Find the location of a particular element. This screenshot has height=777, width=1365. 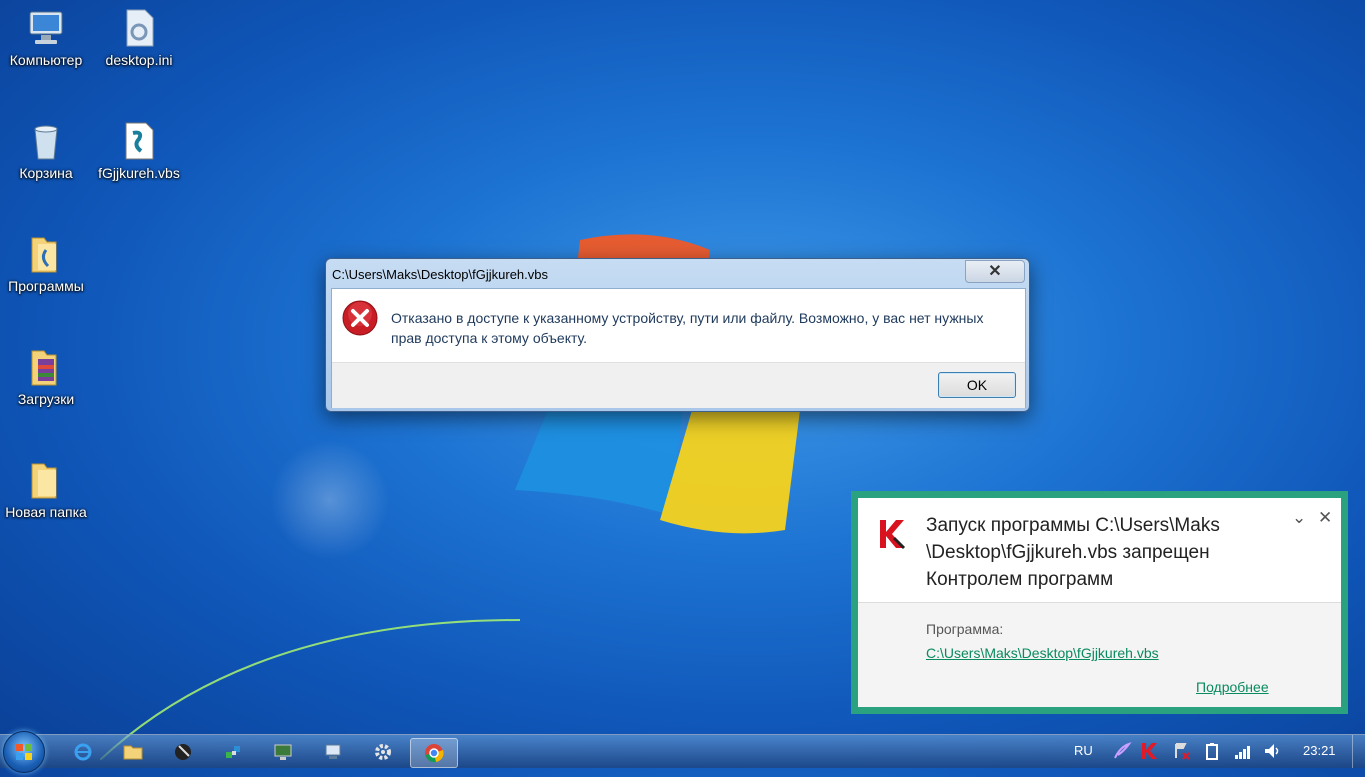

desktop-icon-recycle-bin: Корзина is located at coordinates (46, 151).